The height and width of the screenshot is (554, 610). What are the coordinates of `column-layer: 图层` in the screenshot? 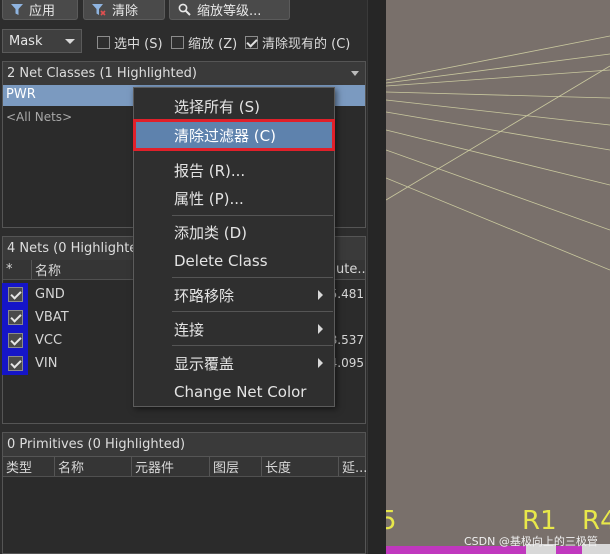 It's located at (236, 466).